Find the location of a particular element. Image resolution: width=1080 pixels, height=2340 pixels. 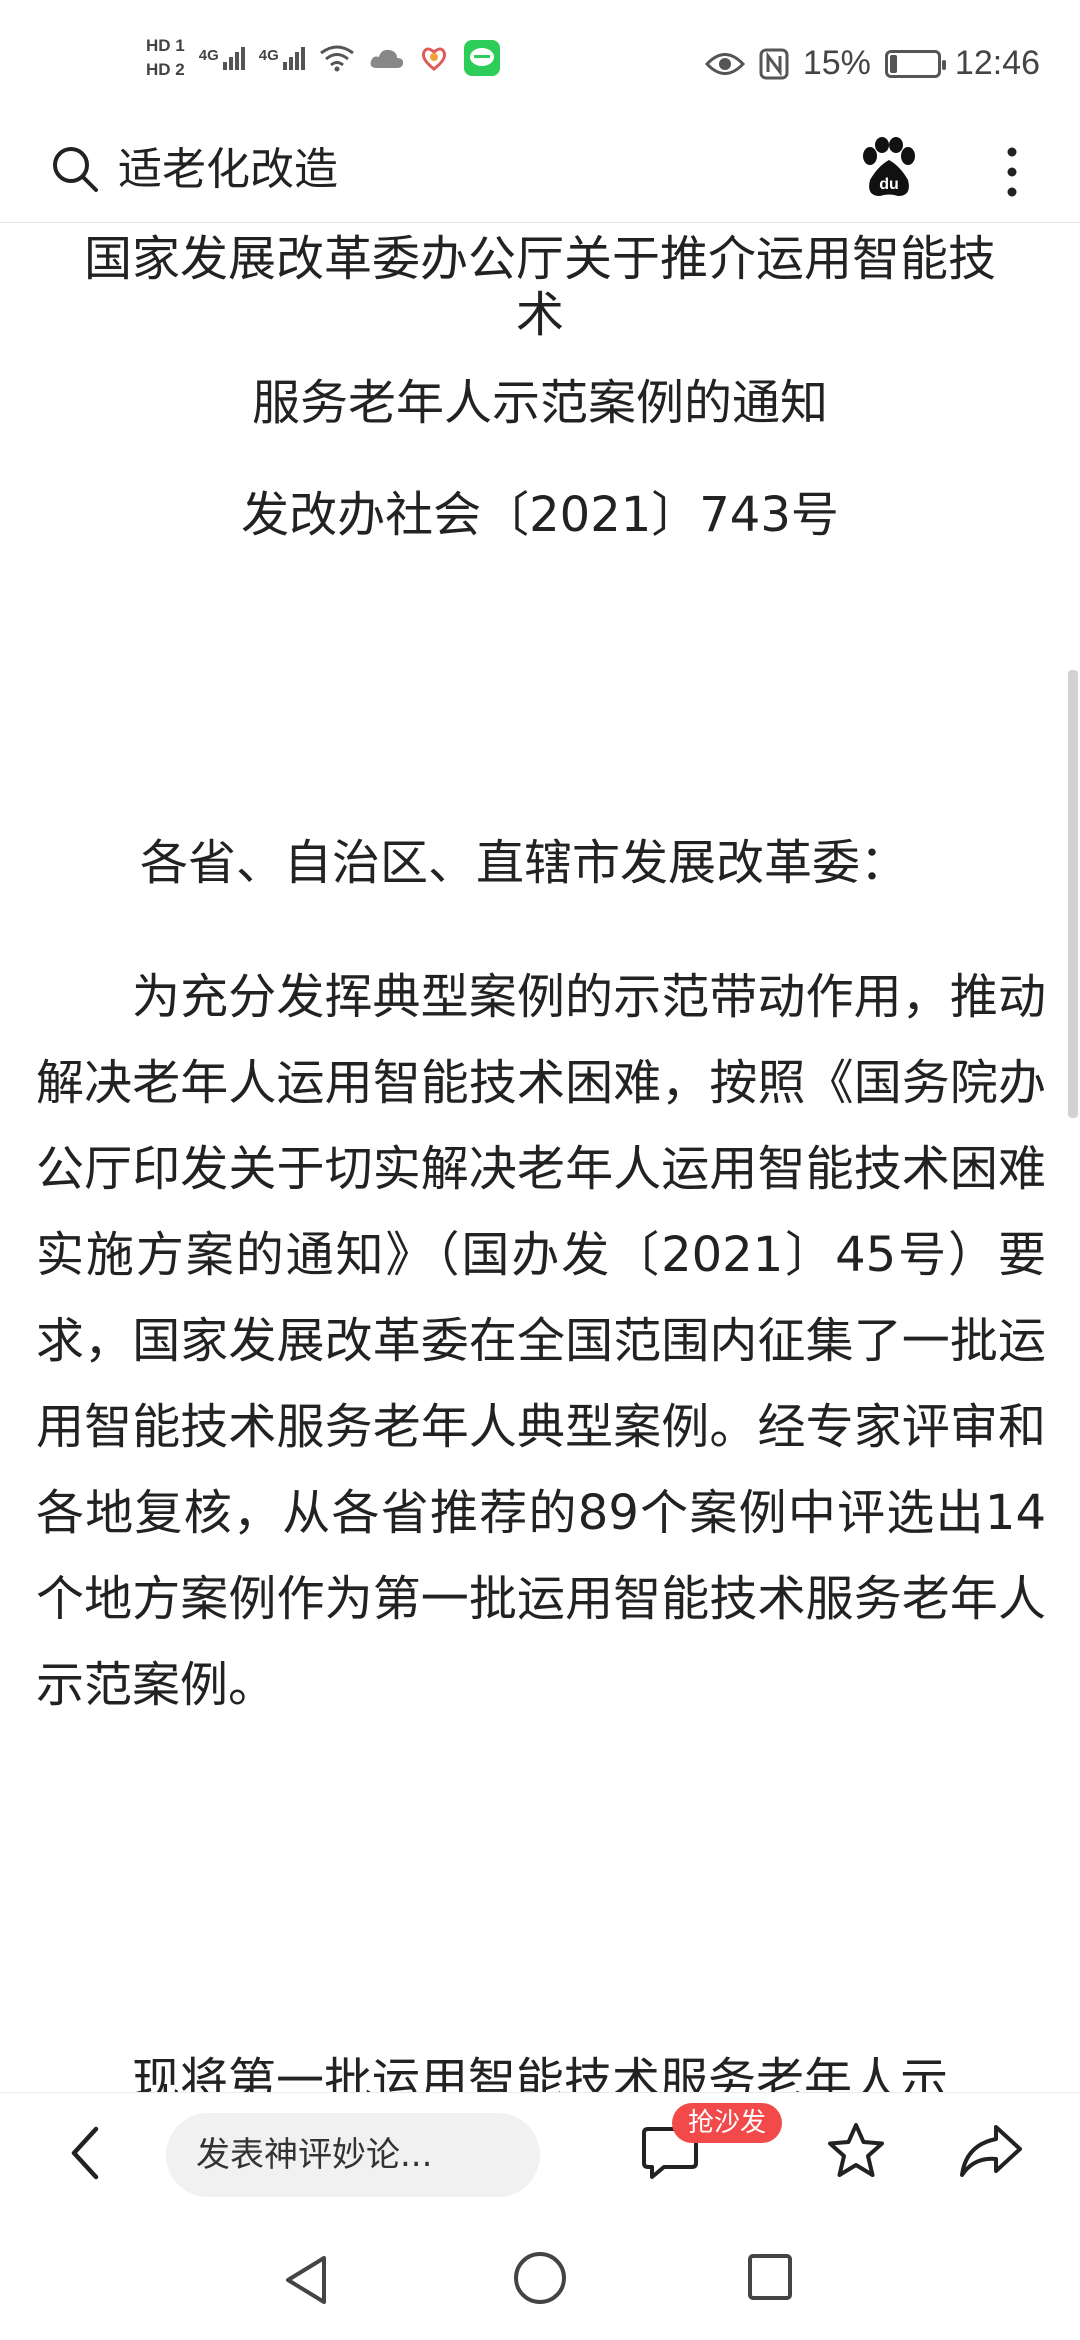

star-icon is located at coordinates (856, 2151).